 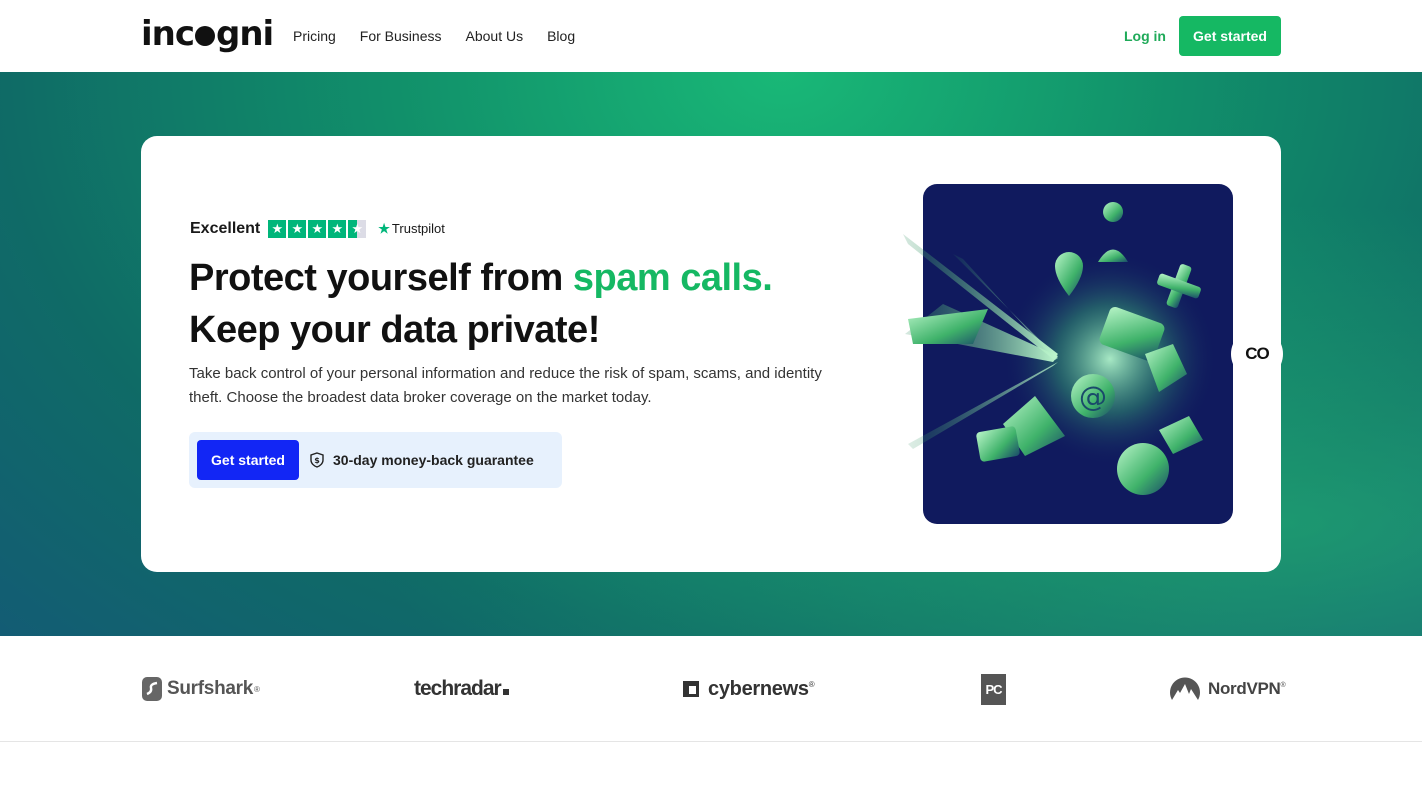 I want to click on trustpilot-logo: ★ Trustpilot, so click(x=411, y=229).